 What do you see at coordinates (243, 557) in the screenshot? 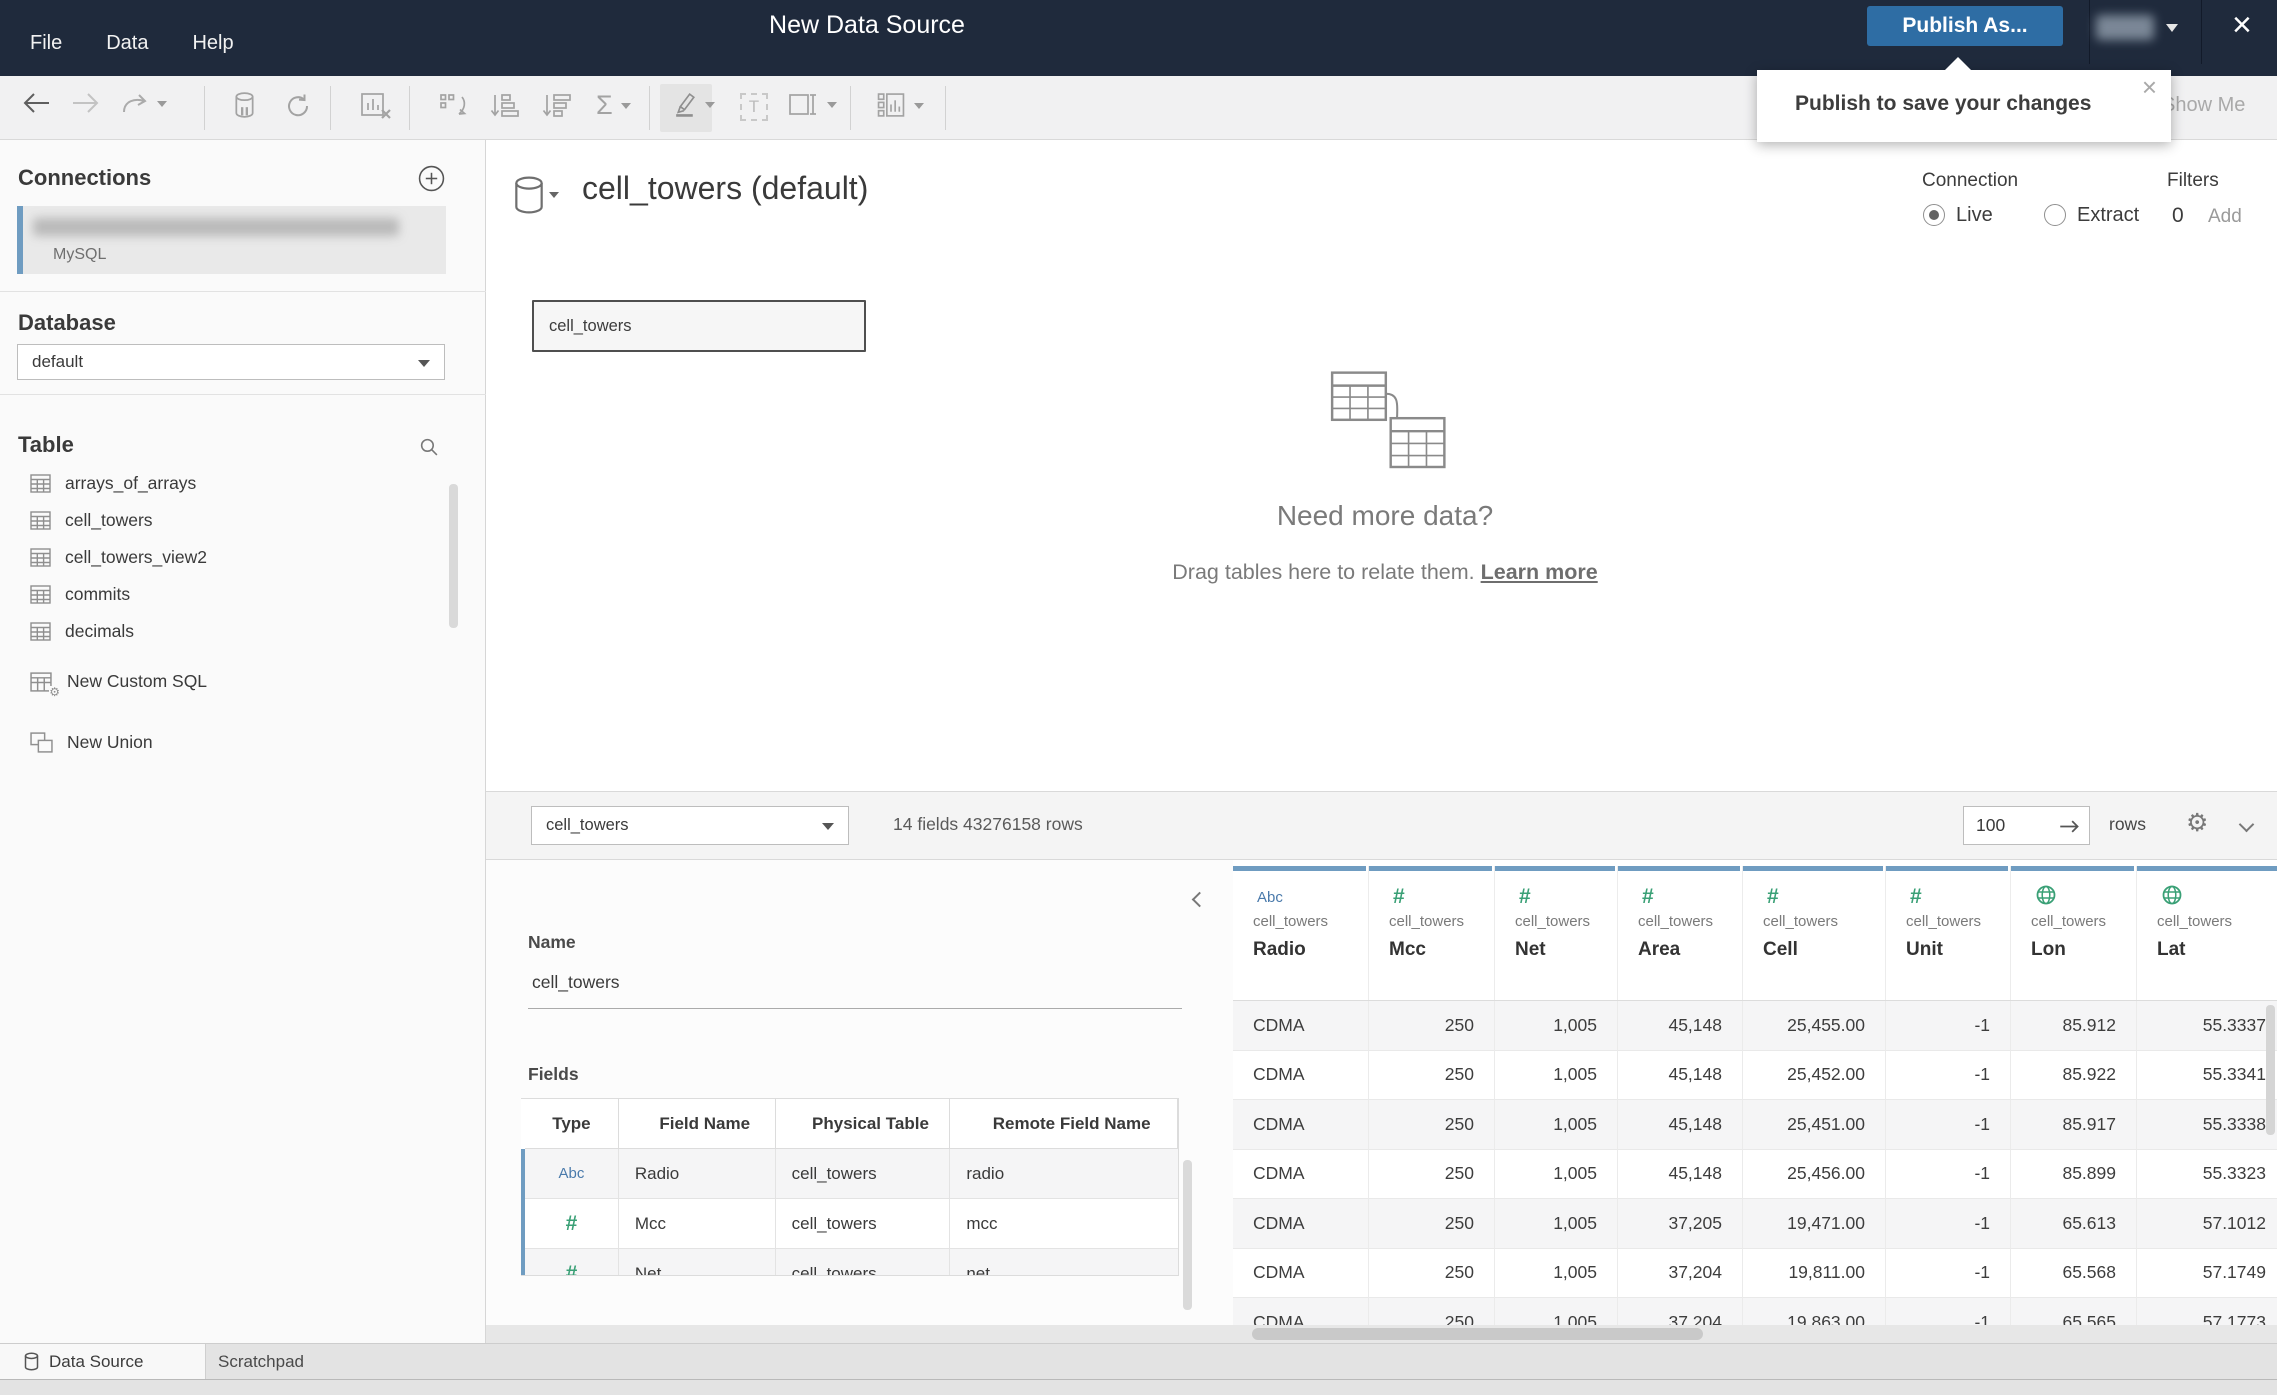
I see `table-list-item: cell_towers_view2` at bounding box center [243, 557].